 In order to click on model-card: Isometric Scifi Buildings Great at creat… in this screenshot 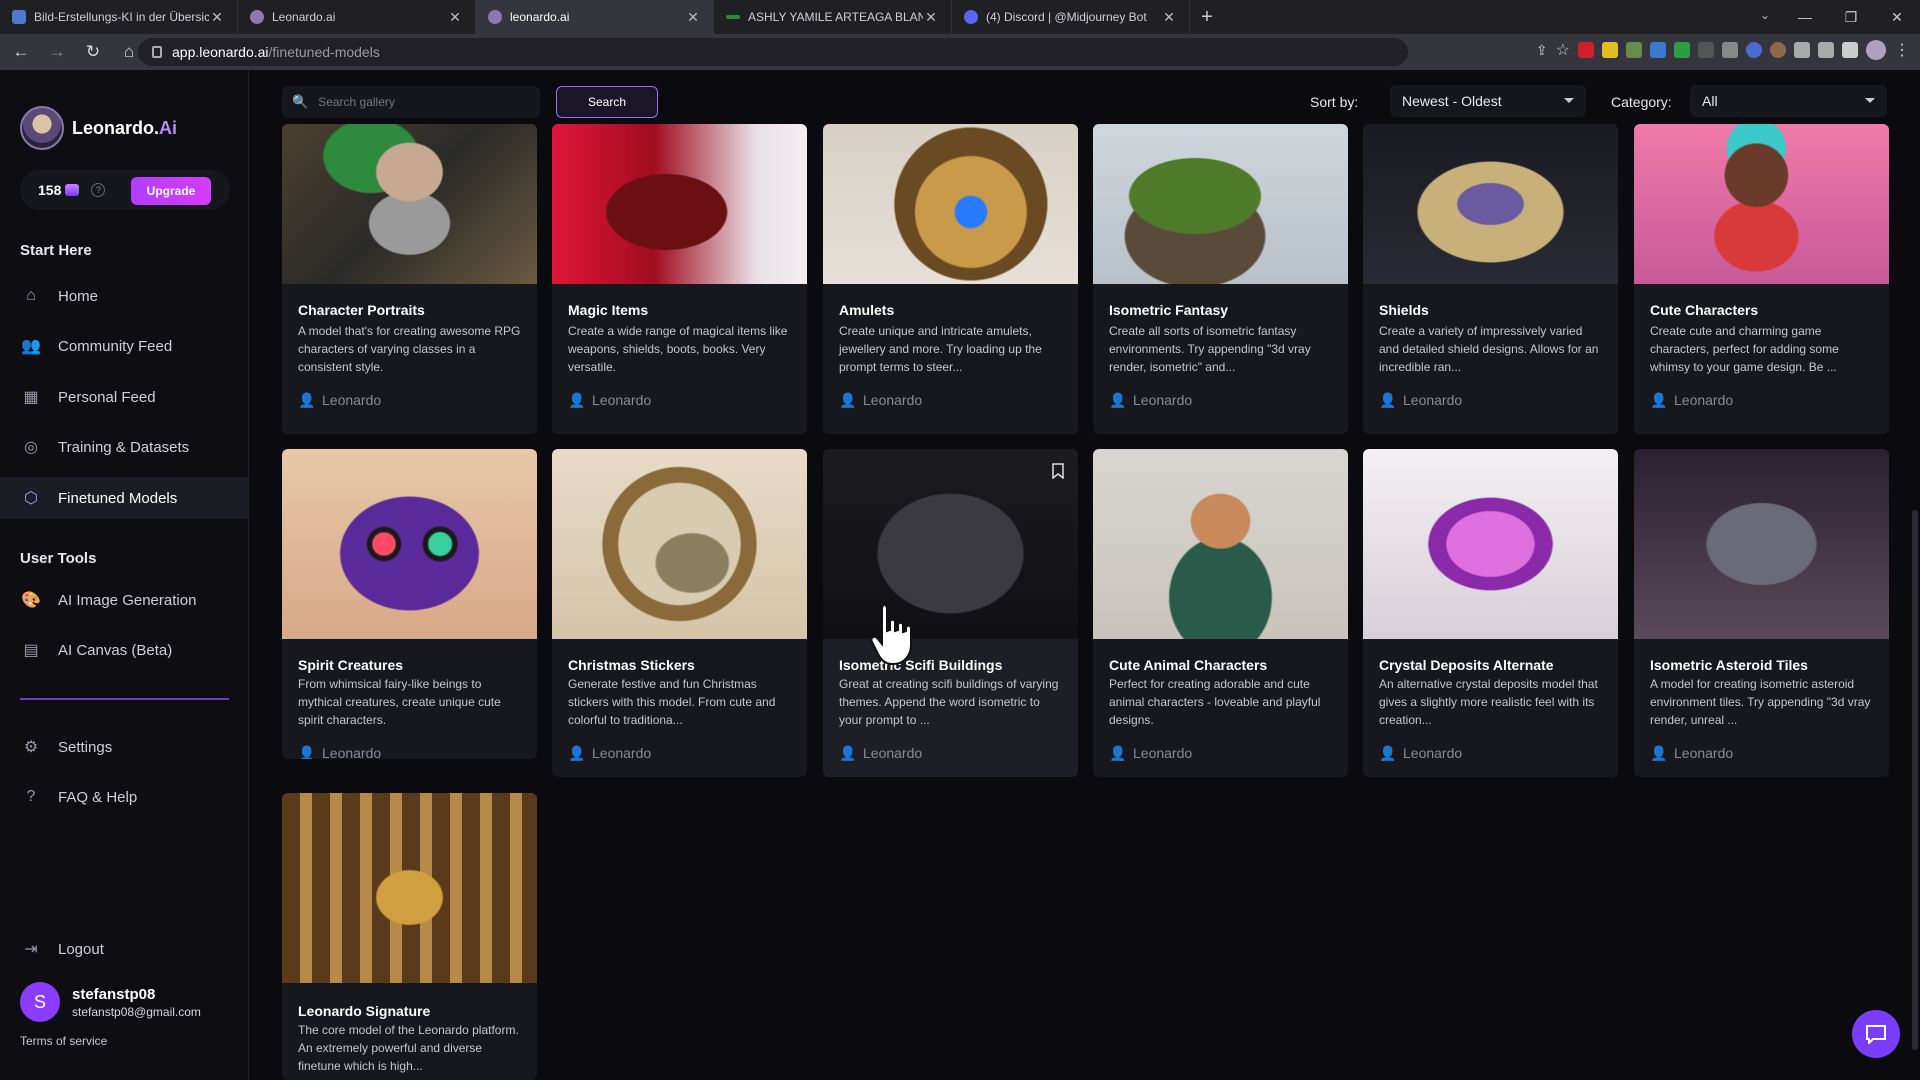, I will do `click(950, 613)`.